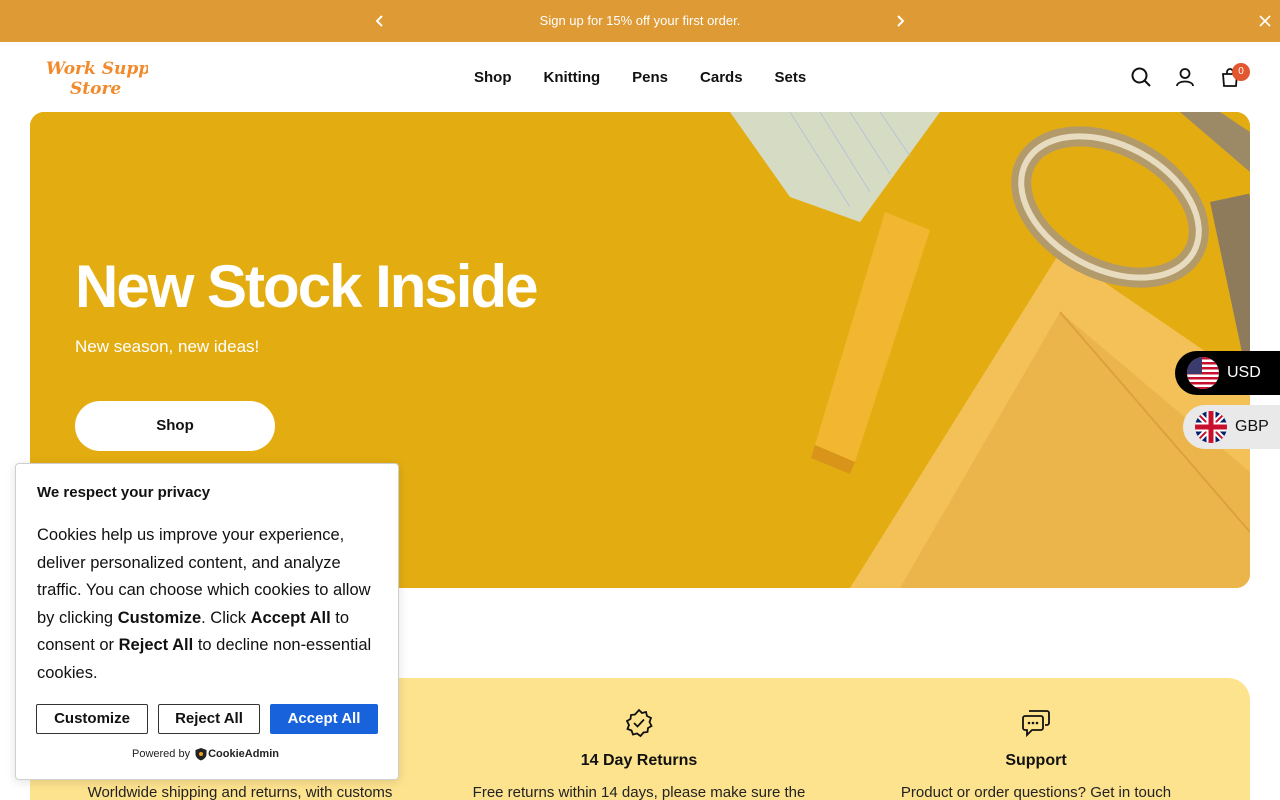 The image size is (1280, 800). Describe the element at coordinates (306, 286) in the screenshot. I see `hero-title: New Stock Inside` at that location.